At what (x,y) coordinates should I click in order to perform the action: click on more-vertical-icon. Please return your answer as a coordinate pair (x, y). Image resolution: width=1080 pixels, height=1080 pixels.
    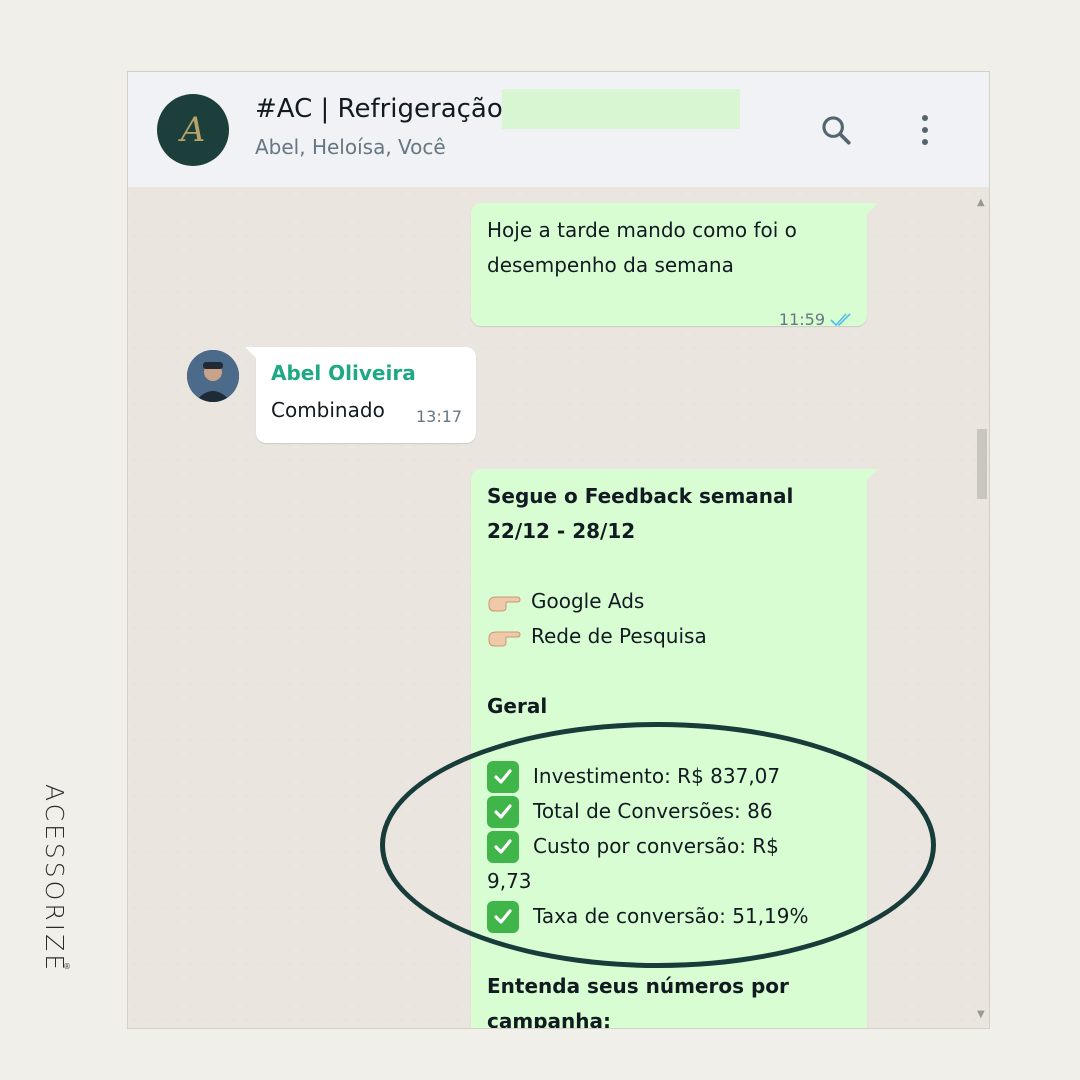
    Looking at the image, I should click on (925, 130).